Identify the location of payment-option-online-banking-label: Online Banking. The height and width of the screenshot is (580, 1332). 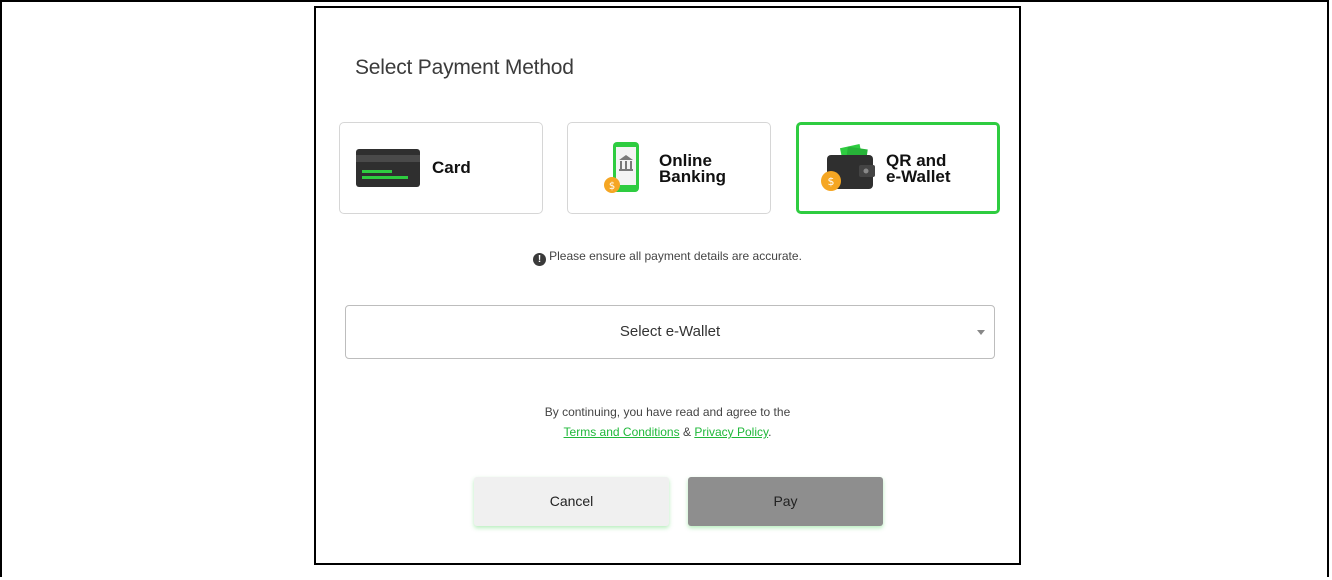
(693, 169).